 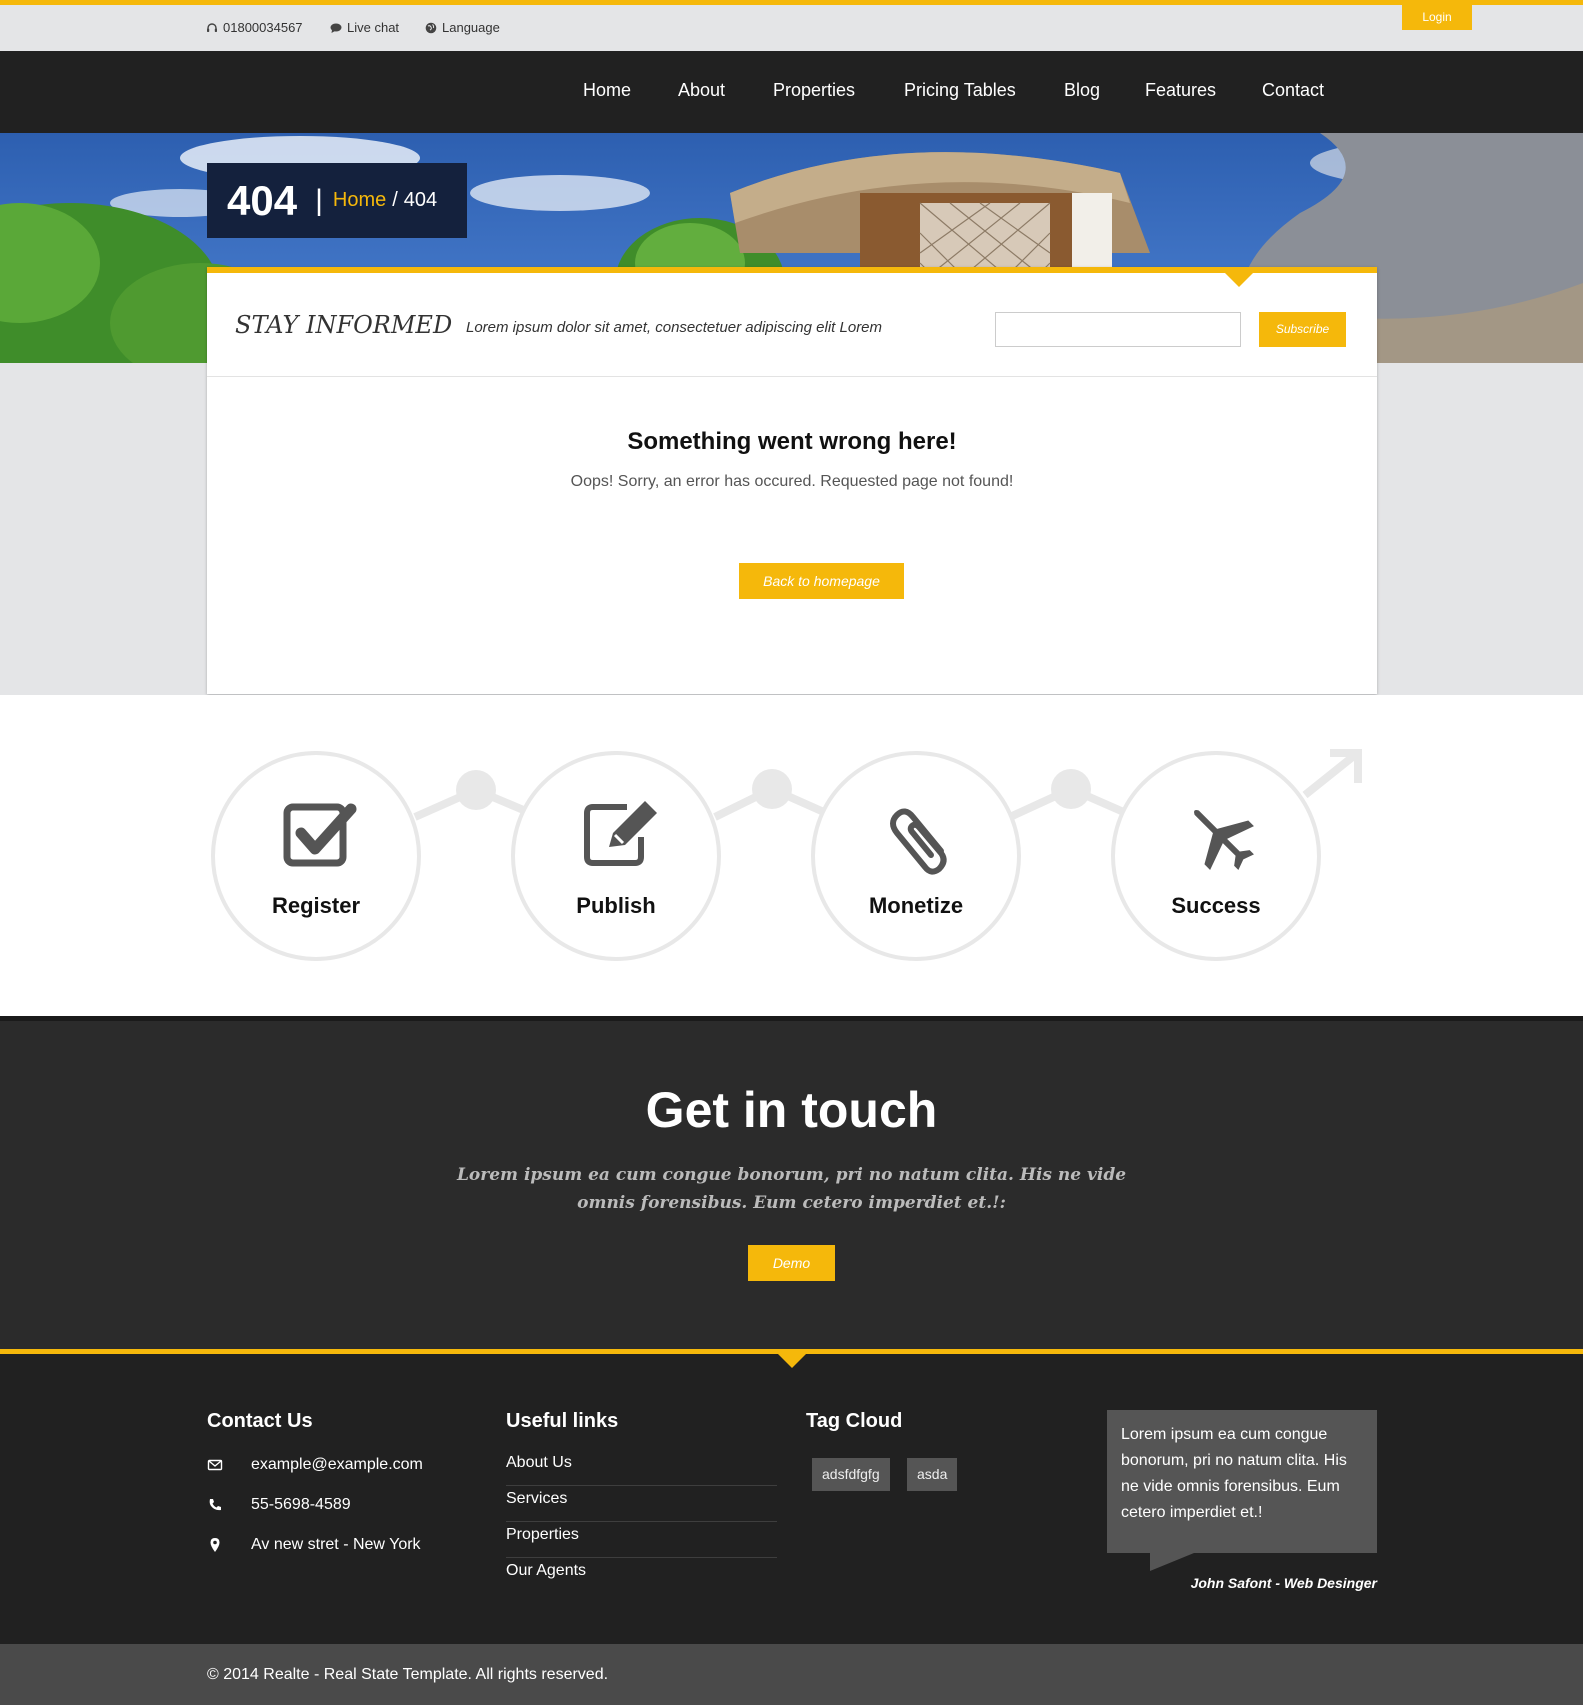 What do you see at coordinates (791, 25) in the screenshot?
I see `top-bar: 01800034567 Live chat Language Login` at bounding box center [791, 25].